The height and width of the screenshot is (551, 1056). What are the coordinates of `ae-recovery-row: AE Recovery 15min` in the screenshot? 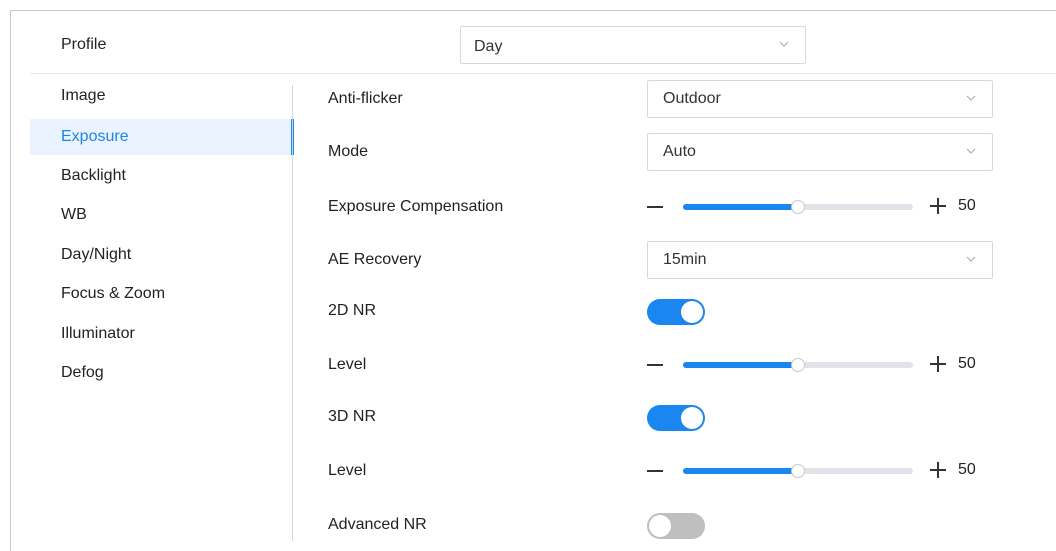 It's located at (678, 261).